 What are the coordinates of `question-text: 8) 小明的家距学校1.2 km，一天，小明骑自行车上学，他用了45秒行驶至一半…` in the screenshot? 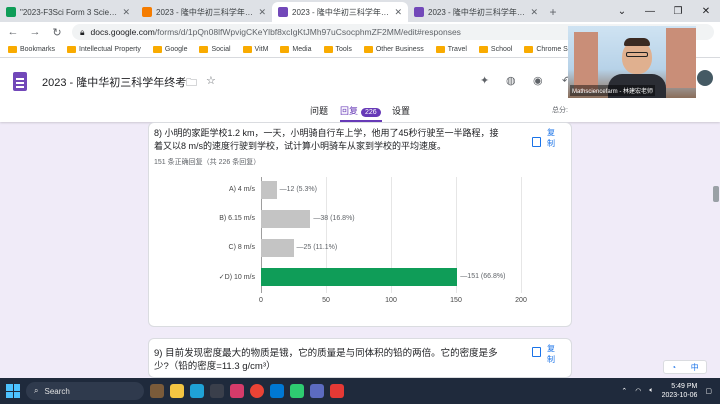 It's located at (326, 139).